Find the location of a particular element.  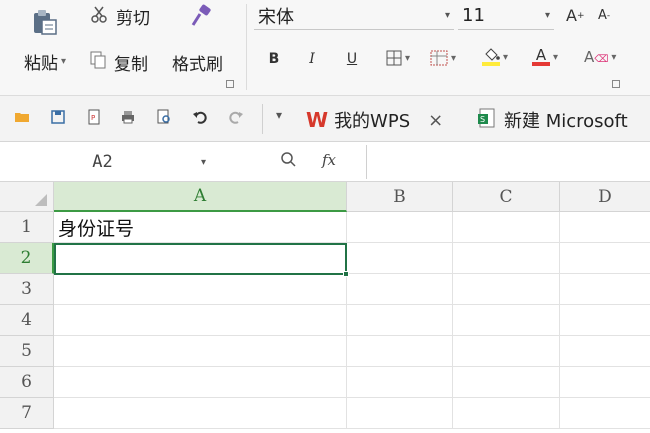

row-header-4: 4 is located at coordinates (27, 320).